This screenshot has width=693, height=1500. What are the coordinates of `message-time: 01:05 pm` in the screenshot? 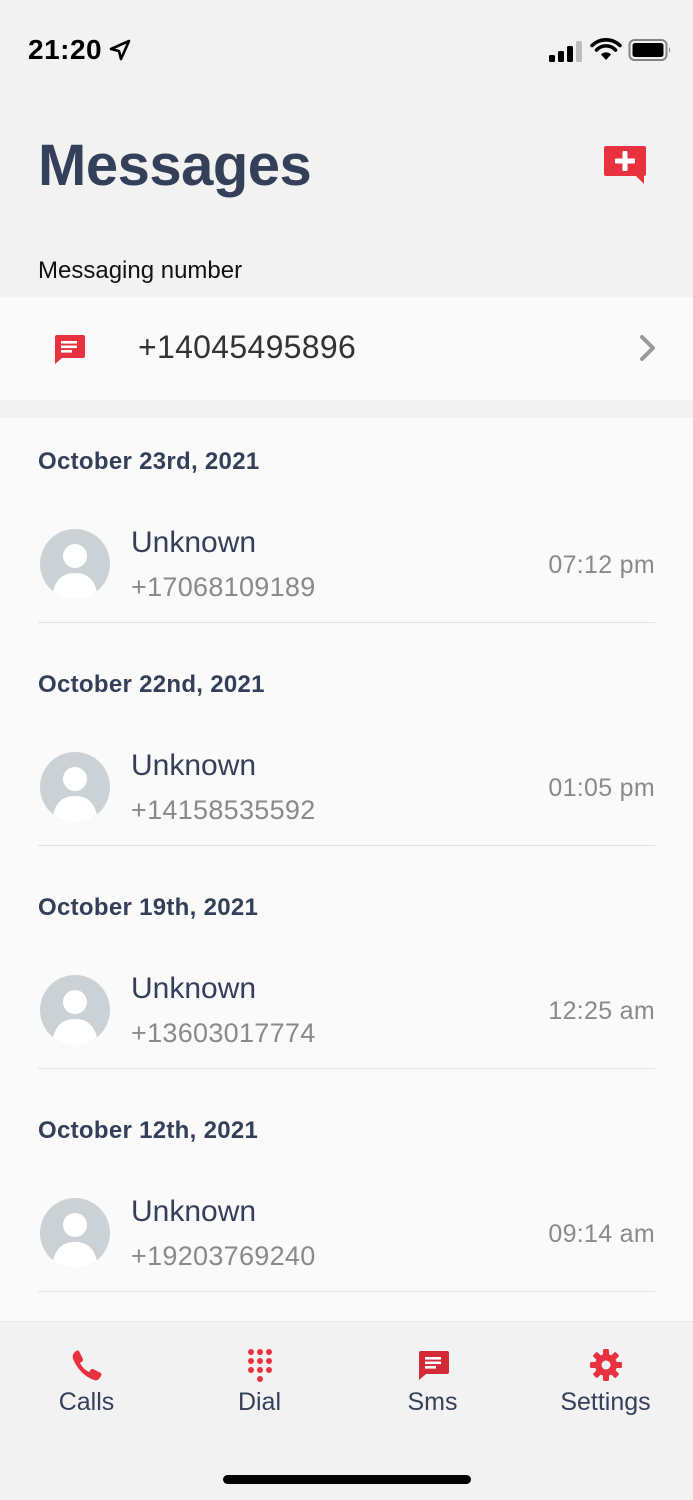 It's located at (601, 788).